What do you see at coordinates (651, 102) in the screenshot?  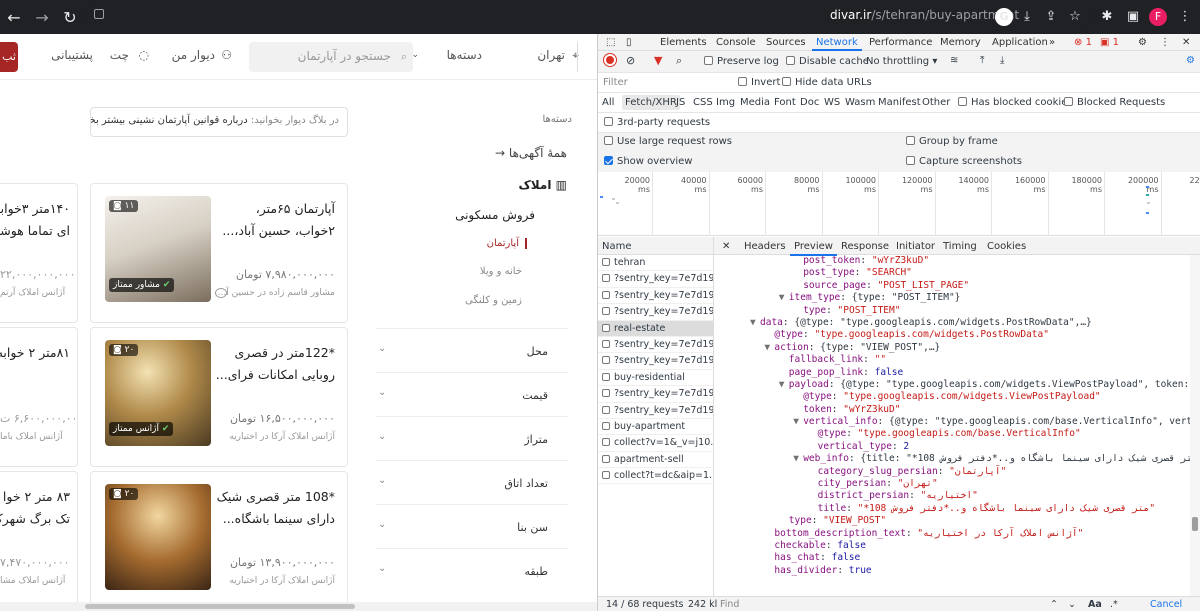 I see `type-fetch-xhr: Fetch/XHR` at bounding box center [651, 102].